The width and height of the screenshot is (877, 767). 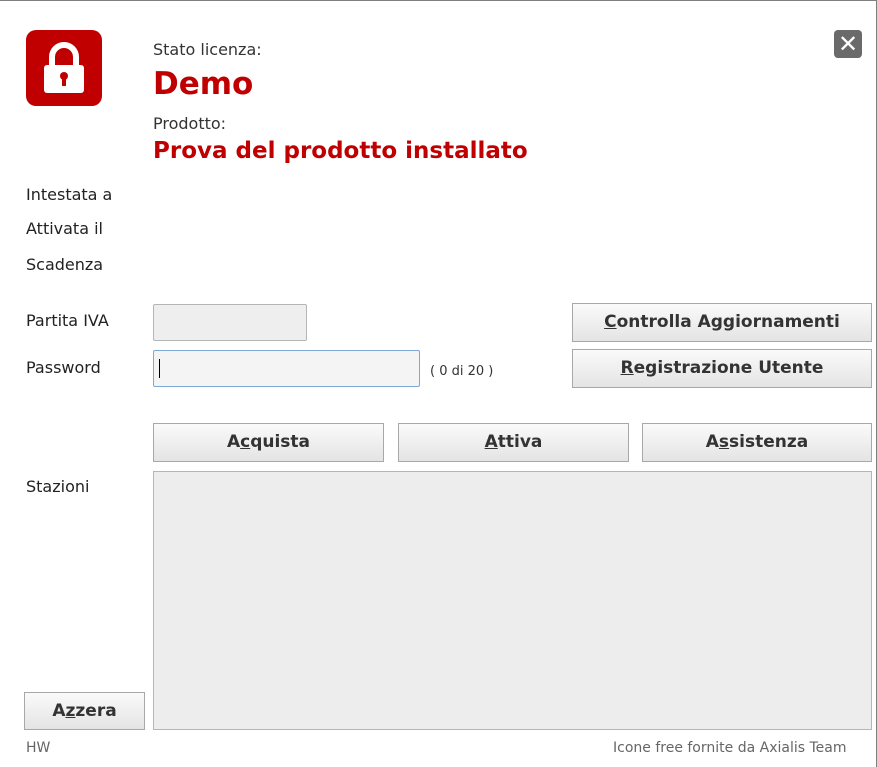 What do you see at coordinates (38, 748) in the screenshot?
I see `footer-code: HW` at bounding box center [38, 748].